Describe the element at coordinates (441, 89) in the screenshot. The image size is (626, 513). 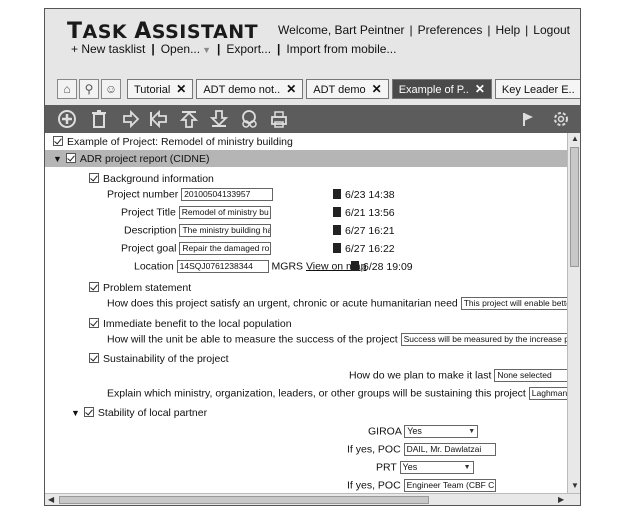
I see `tab-example-of-project: Example of P.. ✕` at that location.